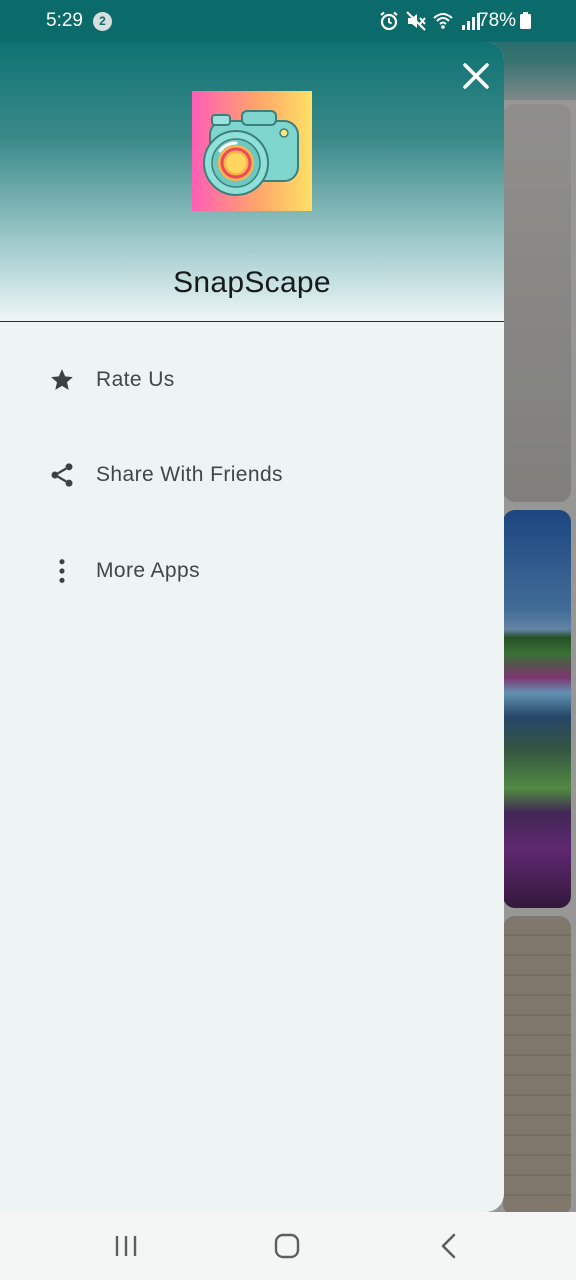 Image resolution: width=576 pixels, height=1280 pixels. I want to click on system-nav-bar, so click(288, 1246).